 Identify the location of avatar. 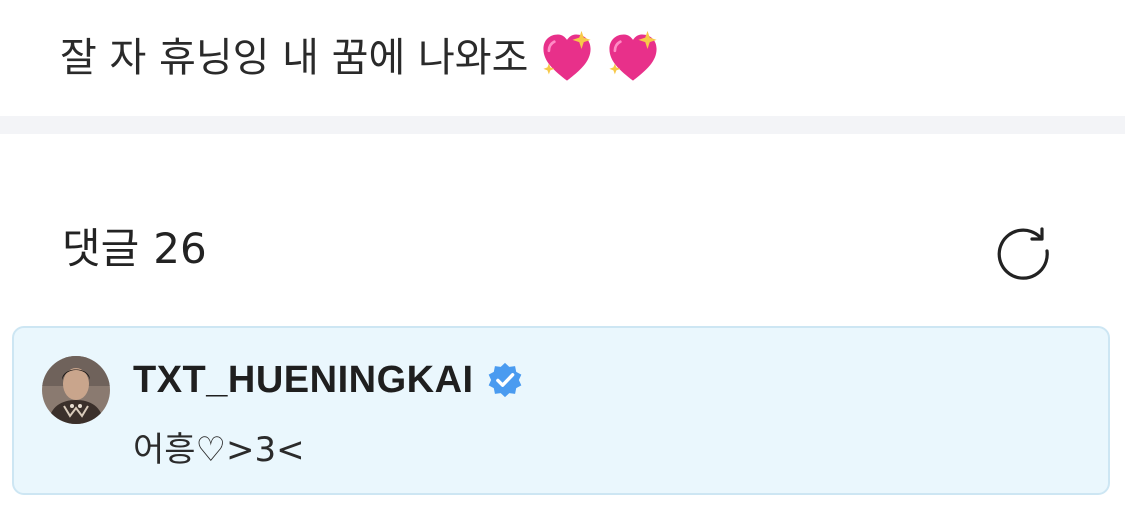
(76, 390).